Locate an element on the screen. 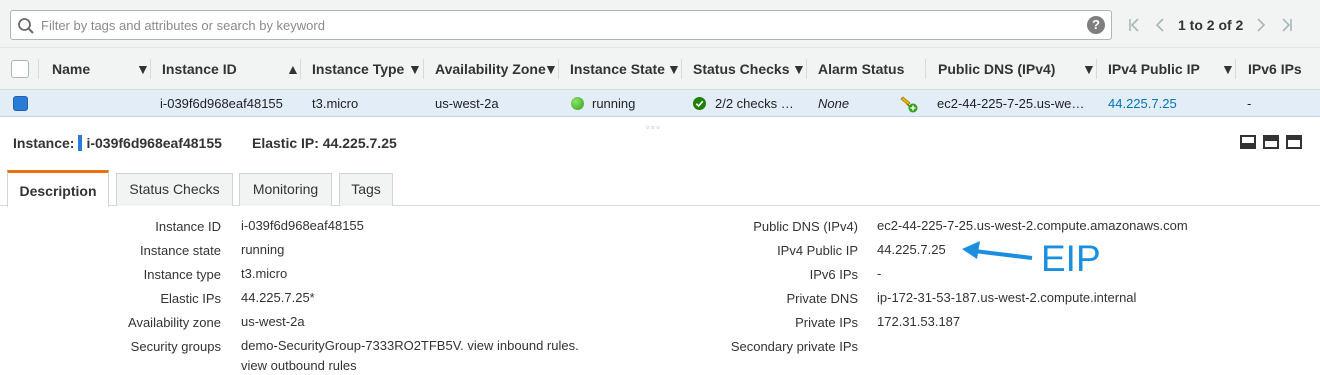 This screenshot has height=375, width=1320. row-checkbox is located at coordinates (20, 103).